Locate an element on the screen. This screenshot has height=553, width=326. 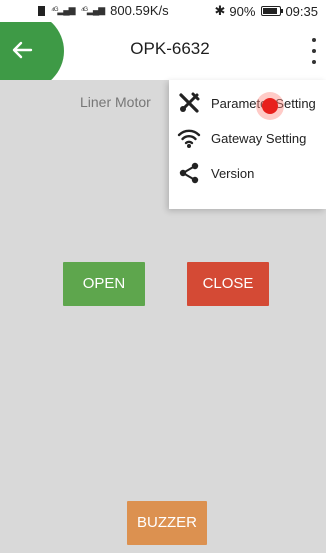
menu-item-label: Version is located at coordinates (233, 173).